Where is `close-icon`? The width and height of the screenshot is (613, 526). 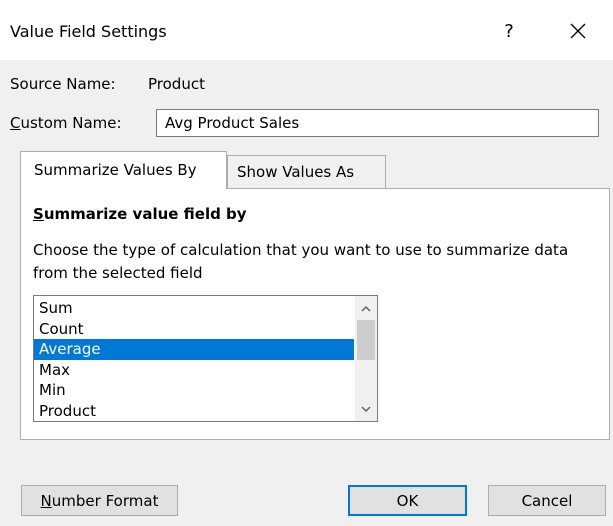
close-icon is located at coordinates (578, 31).